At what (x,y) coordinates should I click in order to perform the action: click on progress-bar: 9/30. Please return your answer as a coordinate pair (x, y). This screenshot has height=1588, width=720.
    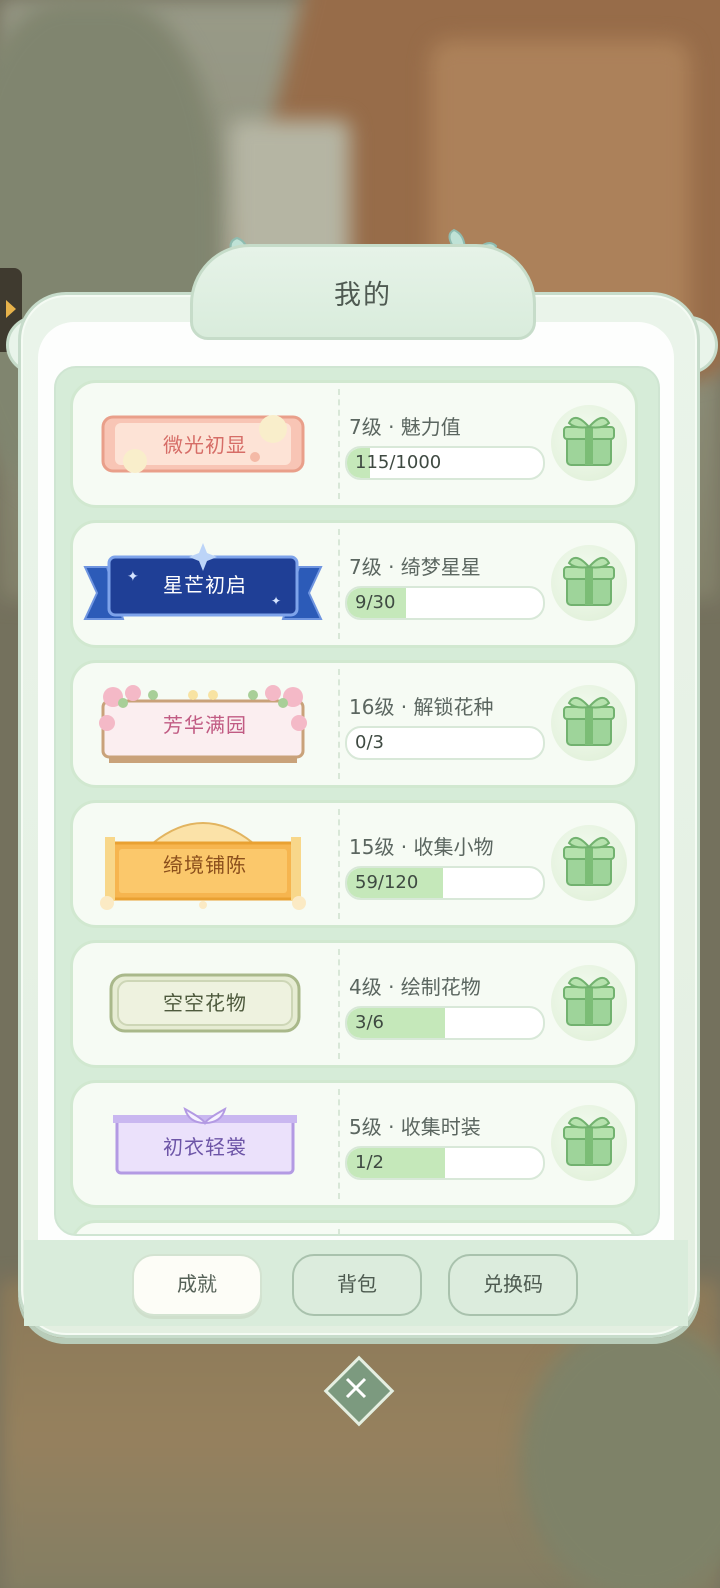
    Looking at the image, I should click on (445, 603).